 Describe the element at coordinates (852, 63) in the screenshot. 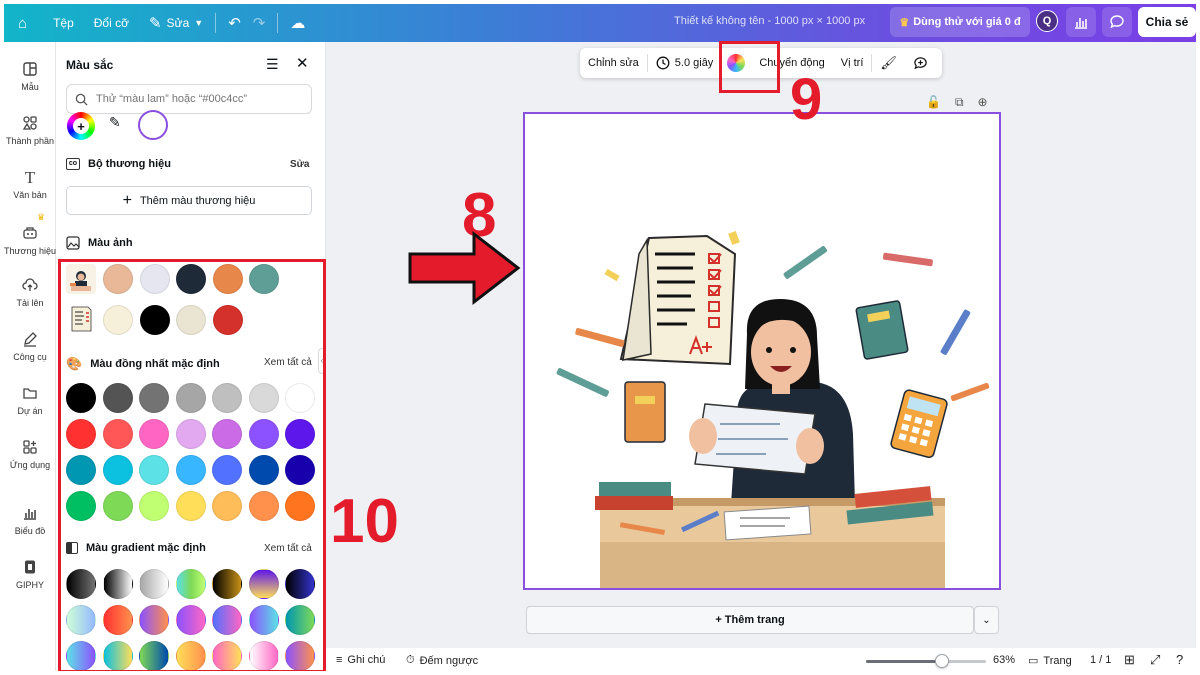

I see `position-button: Vị trí` at that location.